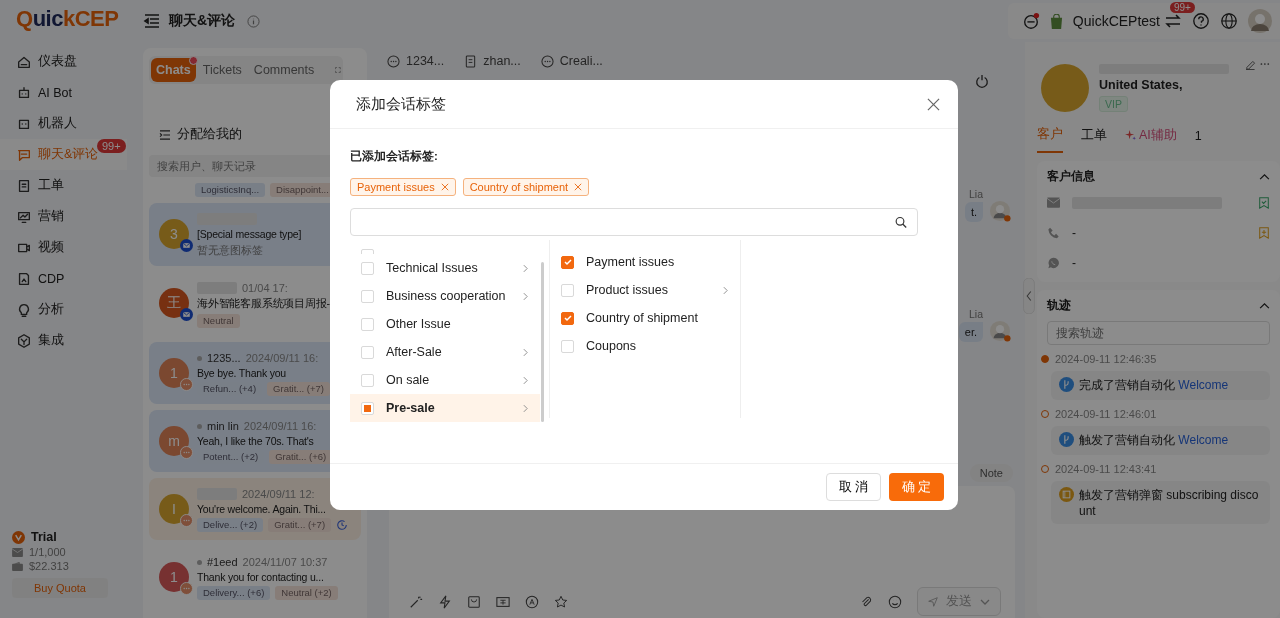 Image resolution: width=1280 pixels, height=618 pixels. Describe the element at coordinates (306, 593) in the screenshot. I see `tag: Neutral (+2)` at that location.